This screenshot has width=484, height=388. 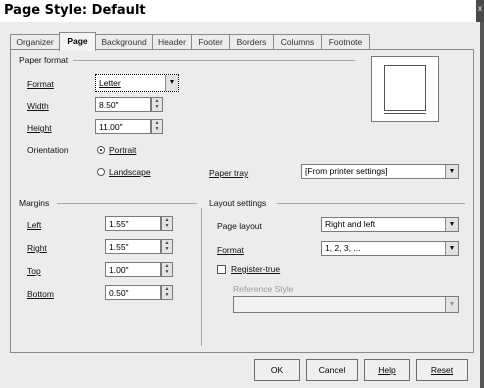 What do you see at coordinates (133, 292) in the screenshot?
I see `margin-bottom-field: 0.50"` at bounding box center [133, 292].